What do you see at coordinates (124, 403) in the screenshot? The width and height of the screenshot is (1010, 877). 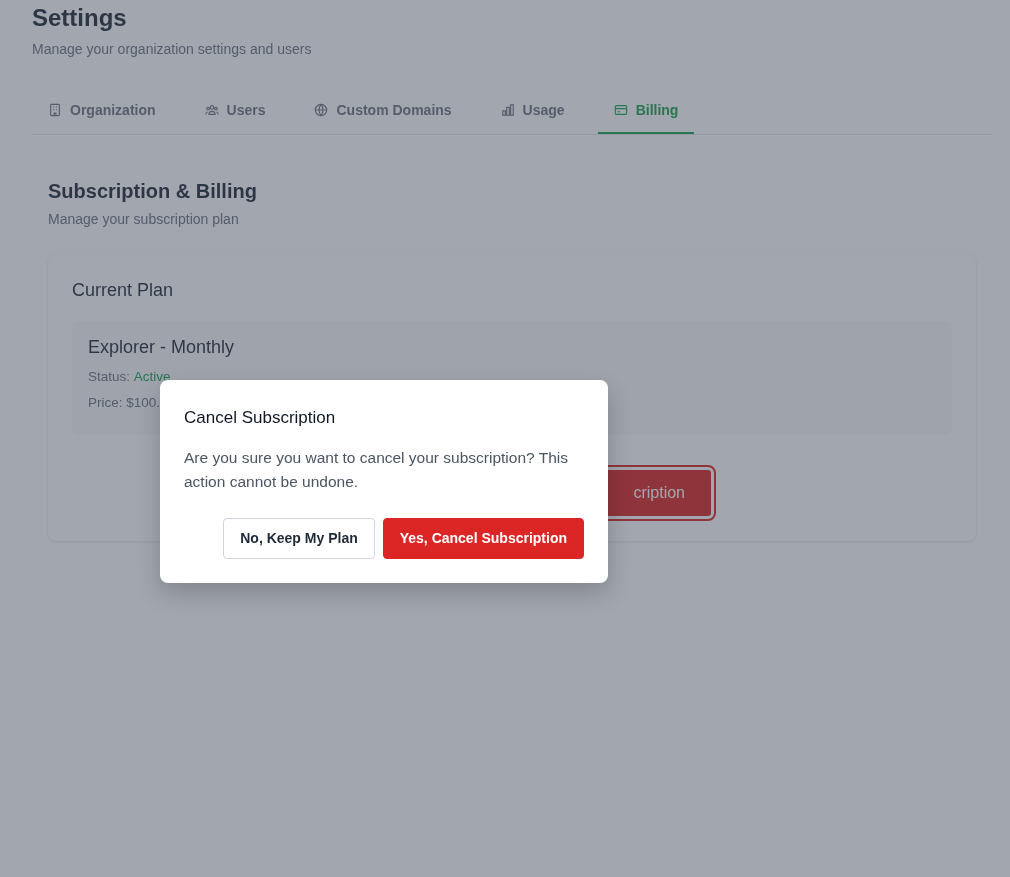 I see `price-text: Price: $100.` at bounding box center [124, 403].